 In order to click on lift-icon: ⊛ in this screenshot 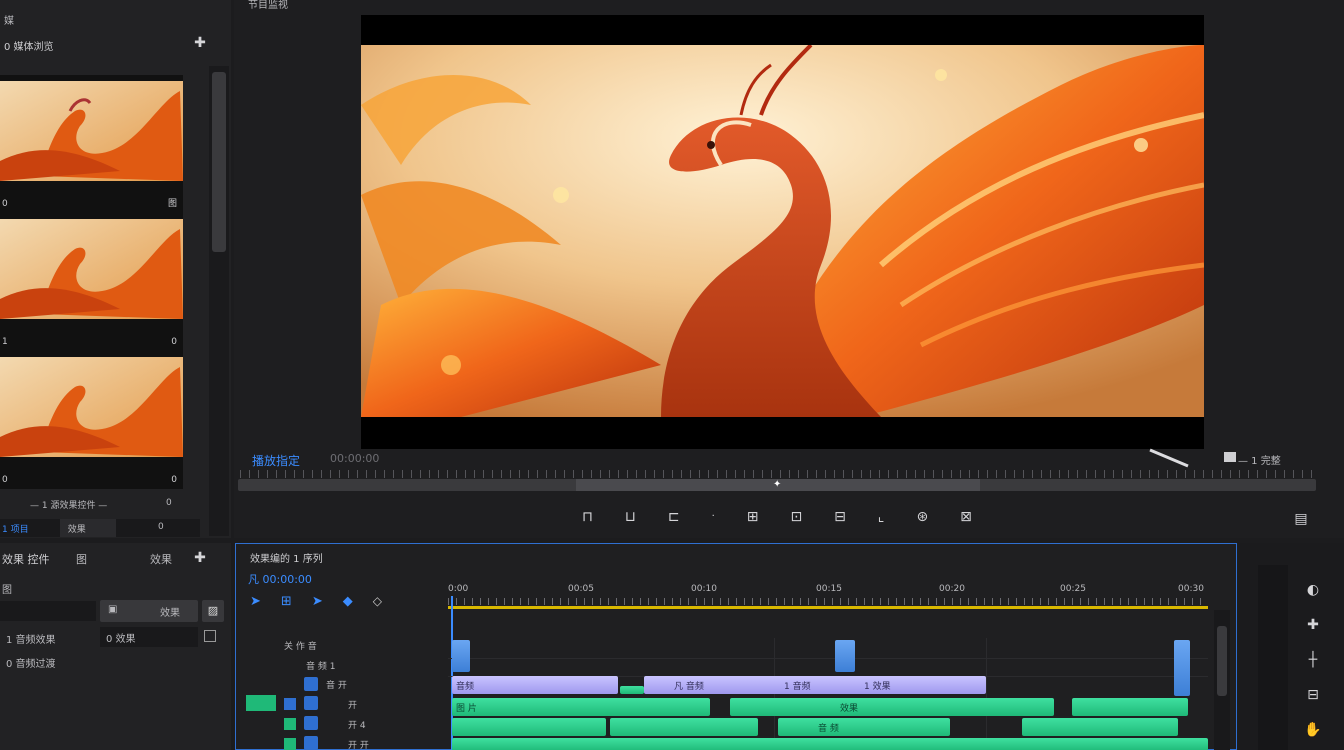, I will do `click(922, 519)`.